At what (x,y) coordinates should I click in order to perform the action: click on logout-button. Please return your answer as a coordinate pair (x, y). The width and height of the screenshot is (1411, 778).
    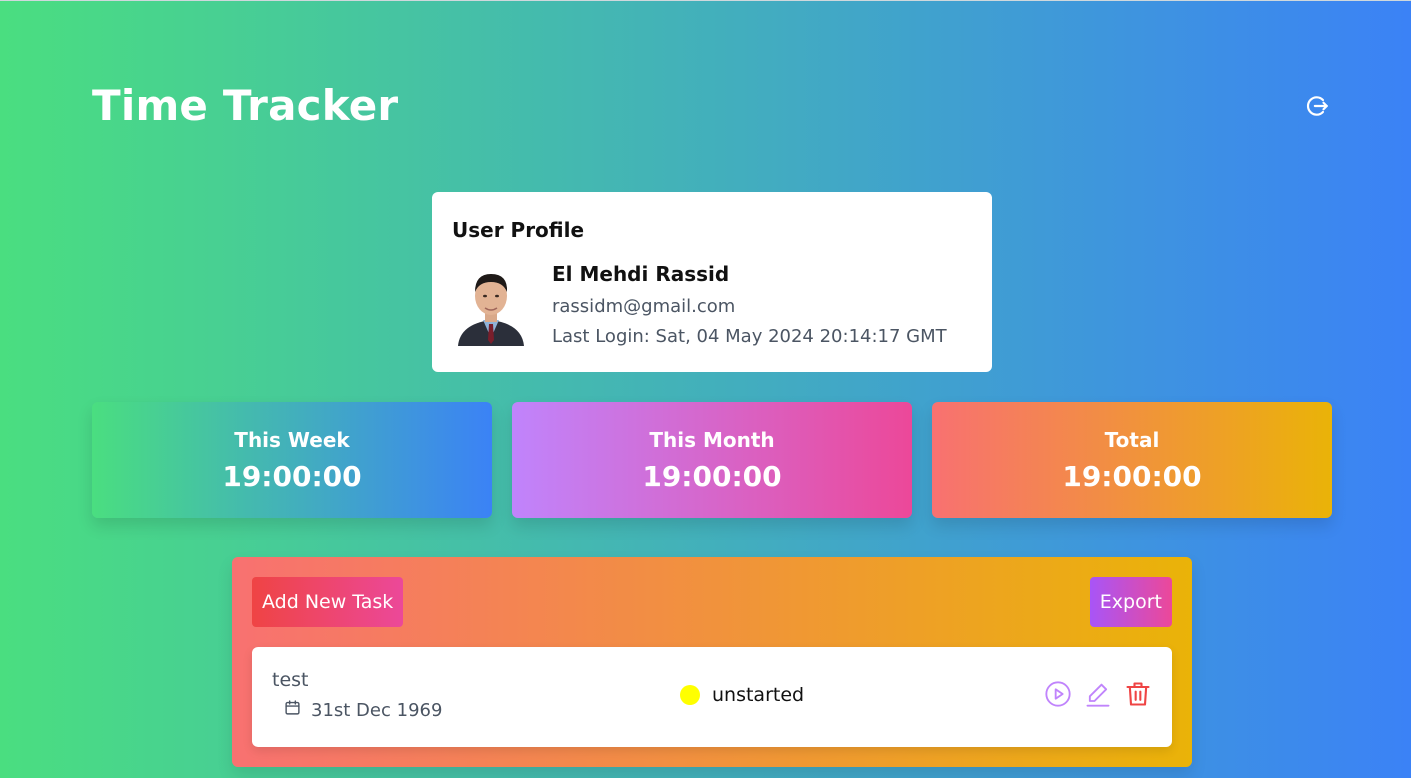
    Looking at the image, I should click on (1317, 108).